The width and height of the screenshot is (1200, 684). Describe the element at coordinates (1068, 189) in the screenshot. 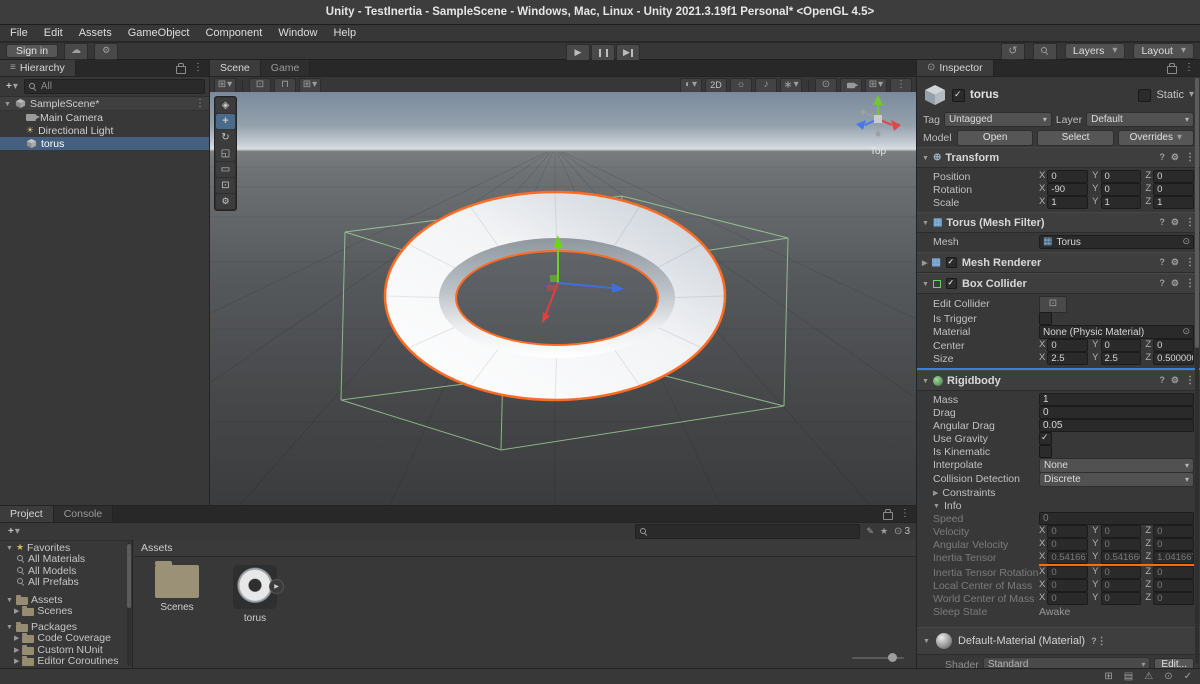

I see `rotation-x-field: -90` at that location.